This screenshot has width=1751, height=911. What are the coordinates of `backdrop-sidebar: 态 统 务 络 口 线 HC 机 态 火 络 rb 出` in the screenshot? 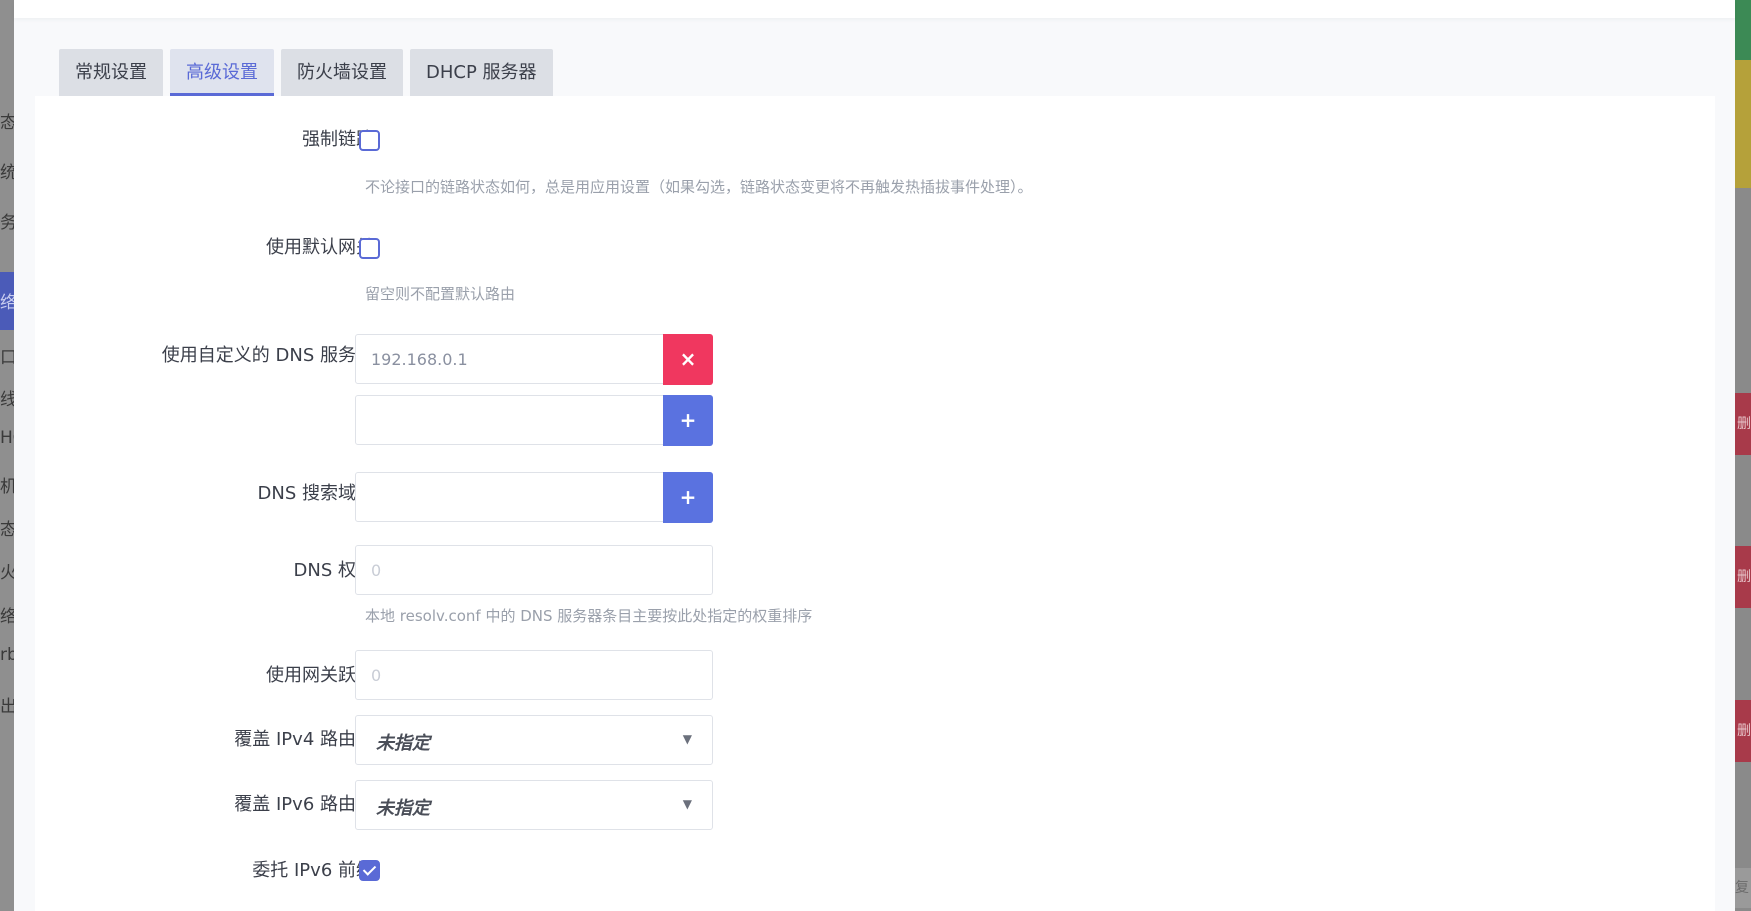 It's located at (7, 455).